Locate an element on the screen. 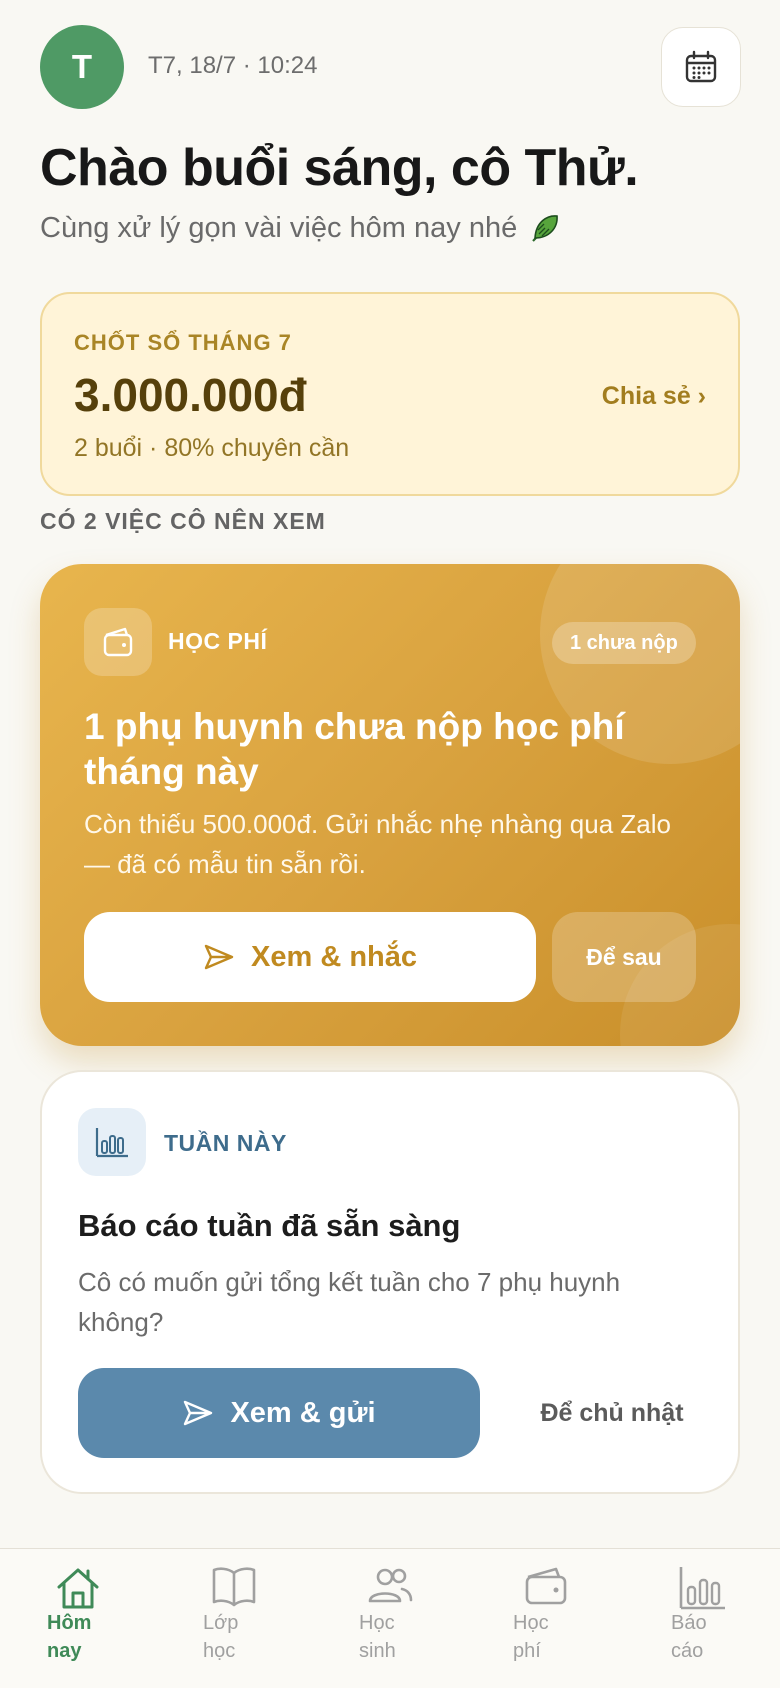 Image resolution: width=780 pixels, height=1688 pixels. summary-label: CHỐT SỔ THÁNG 7 is located at coordinates (183, 342).